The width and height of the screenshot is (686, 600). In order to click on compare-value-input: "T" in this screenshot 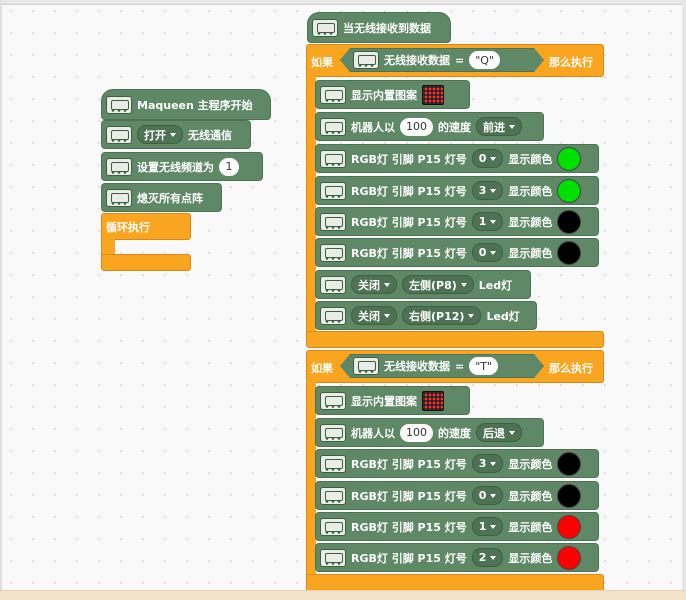, I will do `click(483, 366)`.